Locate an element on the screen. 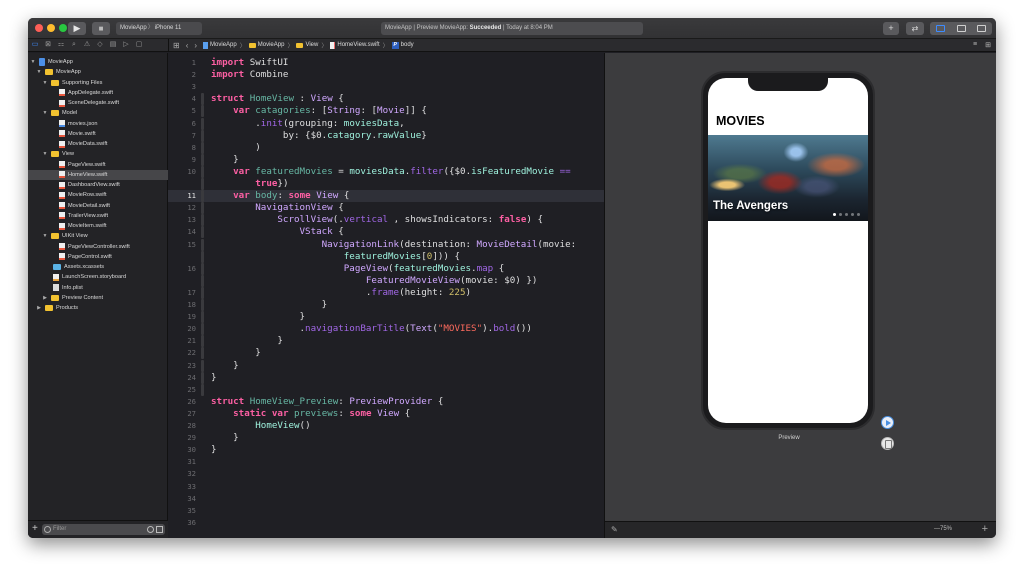 Image resolution: width=1024 pixels, height=576 pixels. breadcrumb-project: MovieApp is located at coordinates (220, 45).